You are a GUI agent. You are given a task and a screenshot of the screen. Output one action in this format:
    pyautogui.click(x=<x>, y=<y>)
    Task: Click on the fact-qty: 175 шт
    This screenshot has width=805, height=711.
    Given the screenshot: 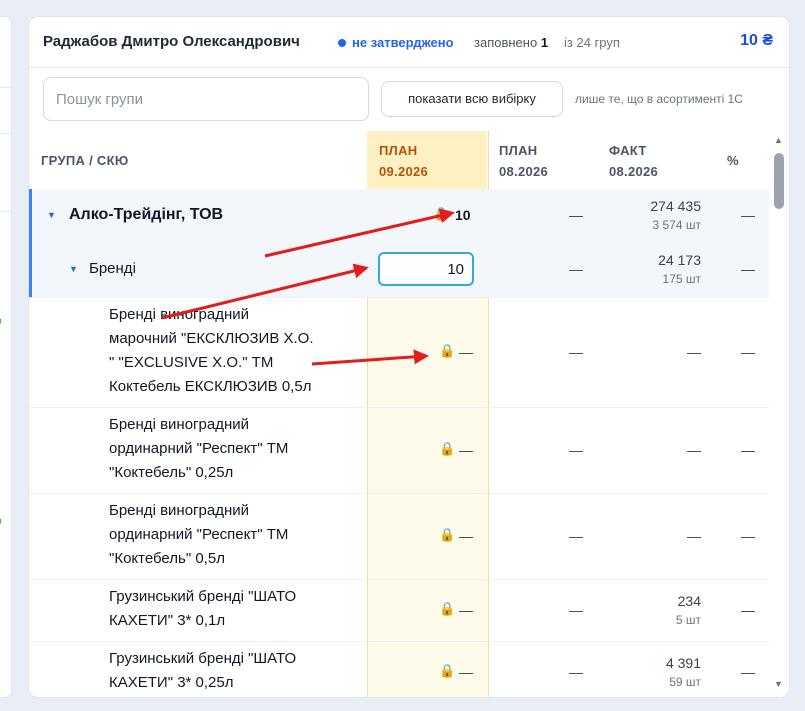 What is the action you would take?
    pyautogui.click(x=681, y=279)
    